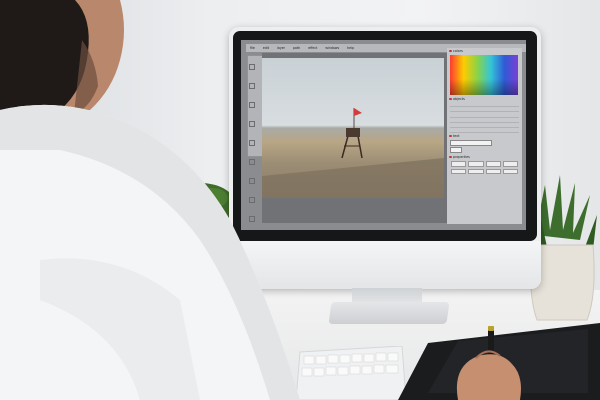  I want to click on properties-panel-title: properties, so click(484, 157).